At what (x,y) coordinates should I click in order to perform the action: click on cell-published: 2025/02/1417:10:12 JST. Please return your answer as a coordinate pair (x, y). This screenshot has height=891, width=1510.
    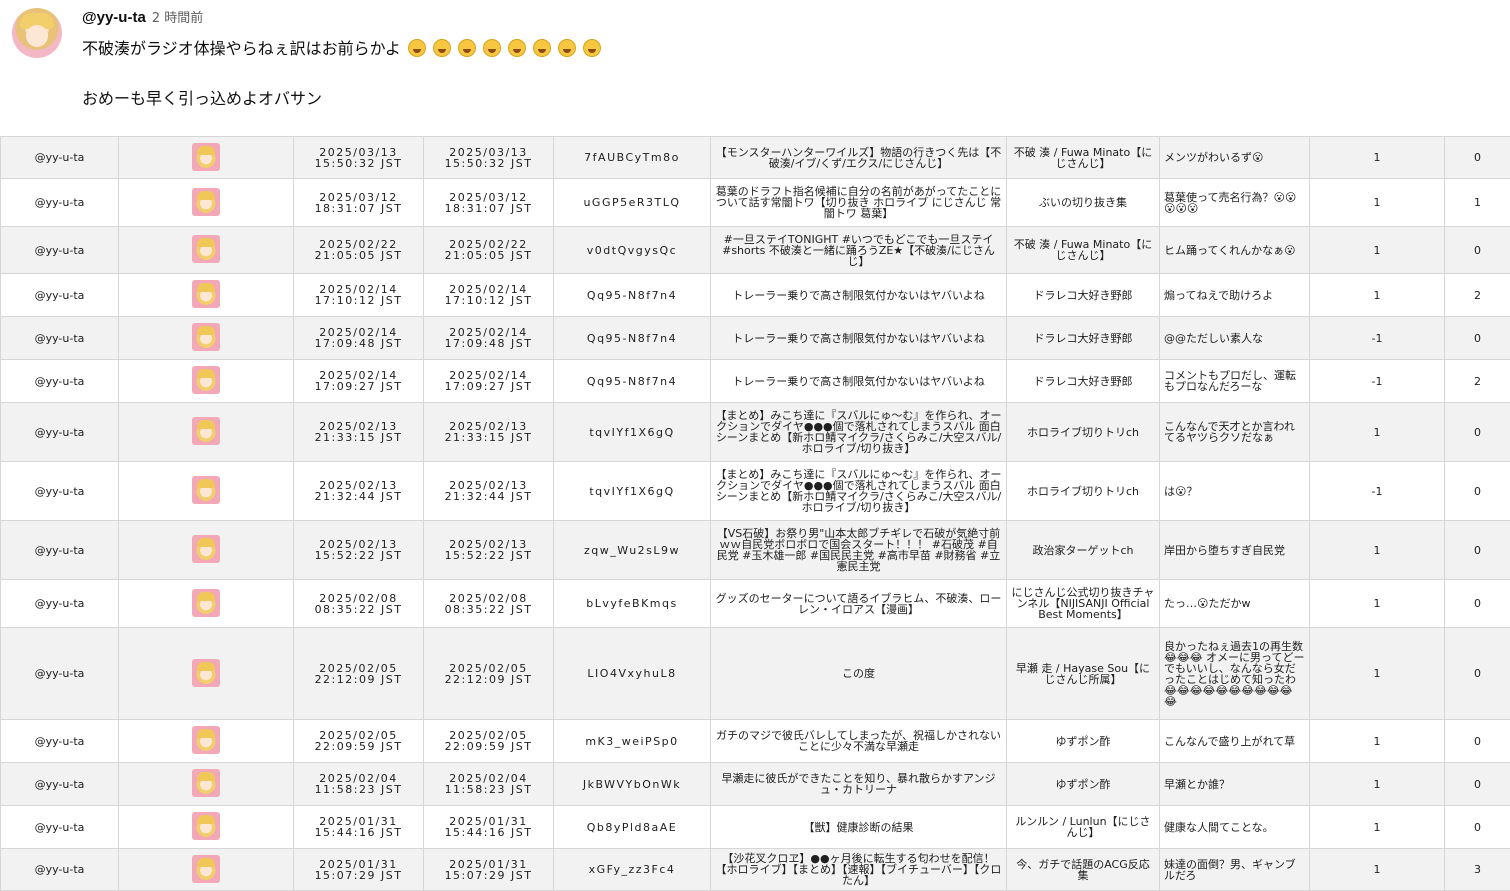
    Looking at the image, I should click on (359, 295).